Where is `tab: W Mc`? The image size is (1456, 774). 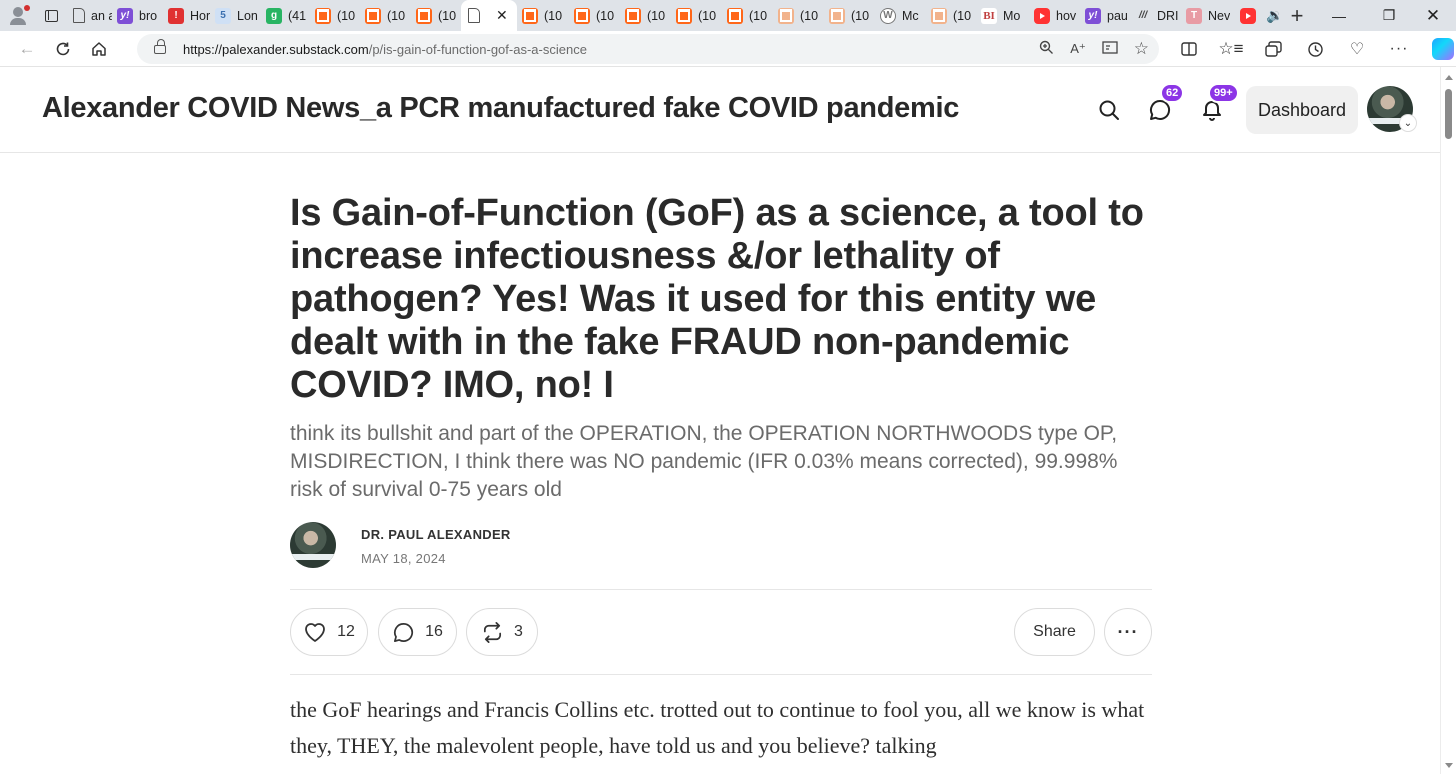
tab: W Mc is located at coordinates (900, 15).